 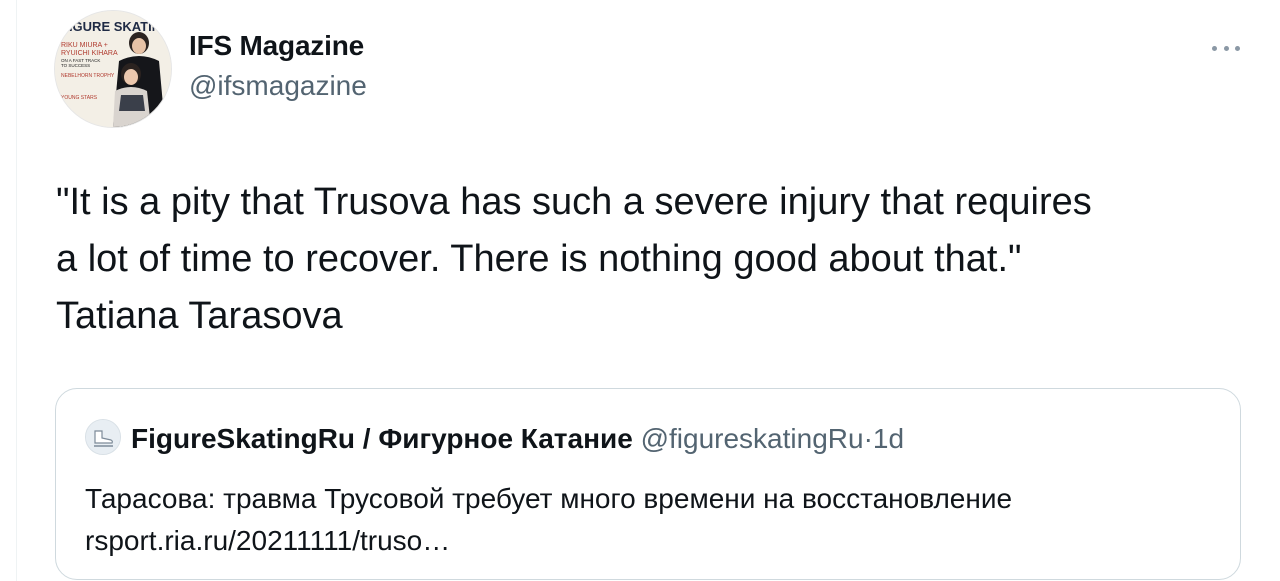 What do you see at coordinates (278, 86) in the screenshot?
I see `author-handle: @ifsmagazine` at bounding box center [278, 86].